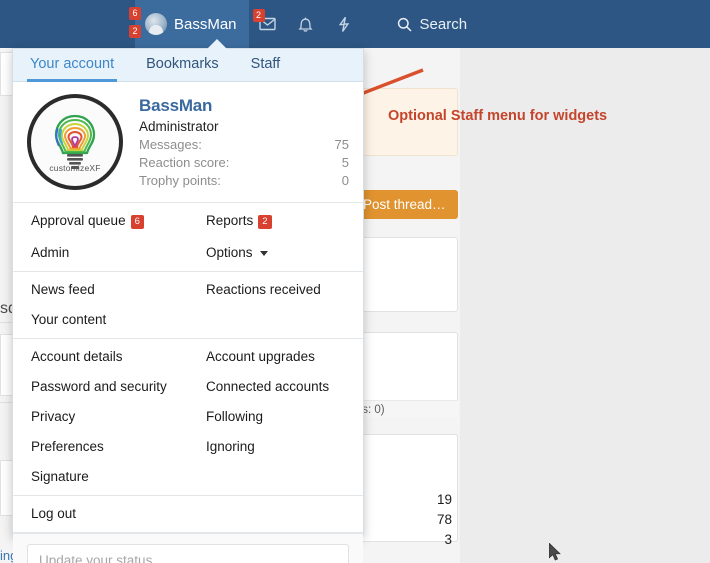 This screenshot has width=710, height=563. What do you see at coordinates (404, 24) in the screenshot?
I see `search-icon` at bounding box center [404, 24].